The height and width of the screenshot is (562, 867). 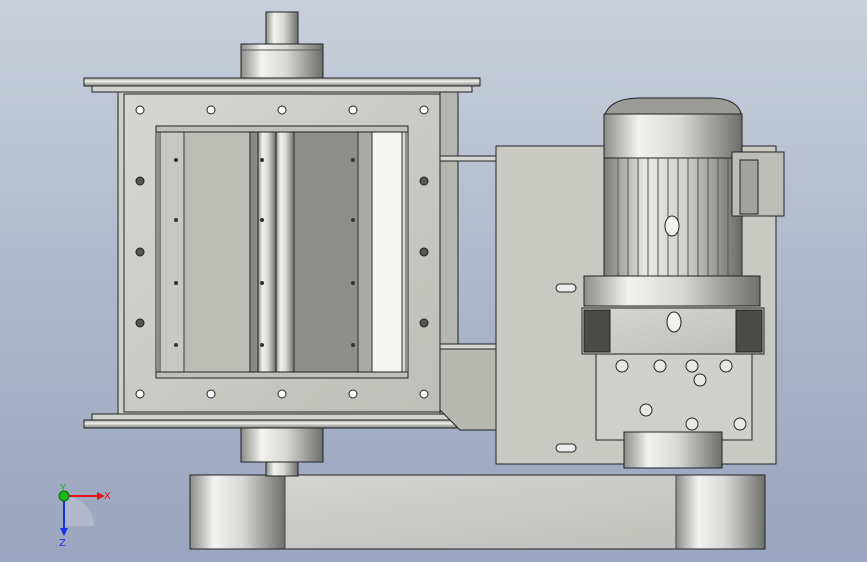 I want to click on x-axis-label: X, so click(x=107, y=496).